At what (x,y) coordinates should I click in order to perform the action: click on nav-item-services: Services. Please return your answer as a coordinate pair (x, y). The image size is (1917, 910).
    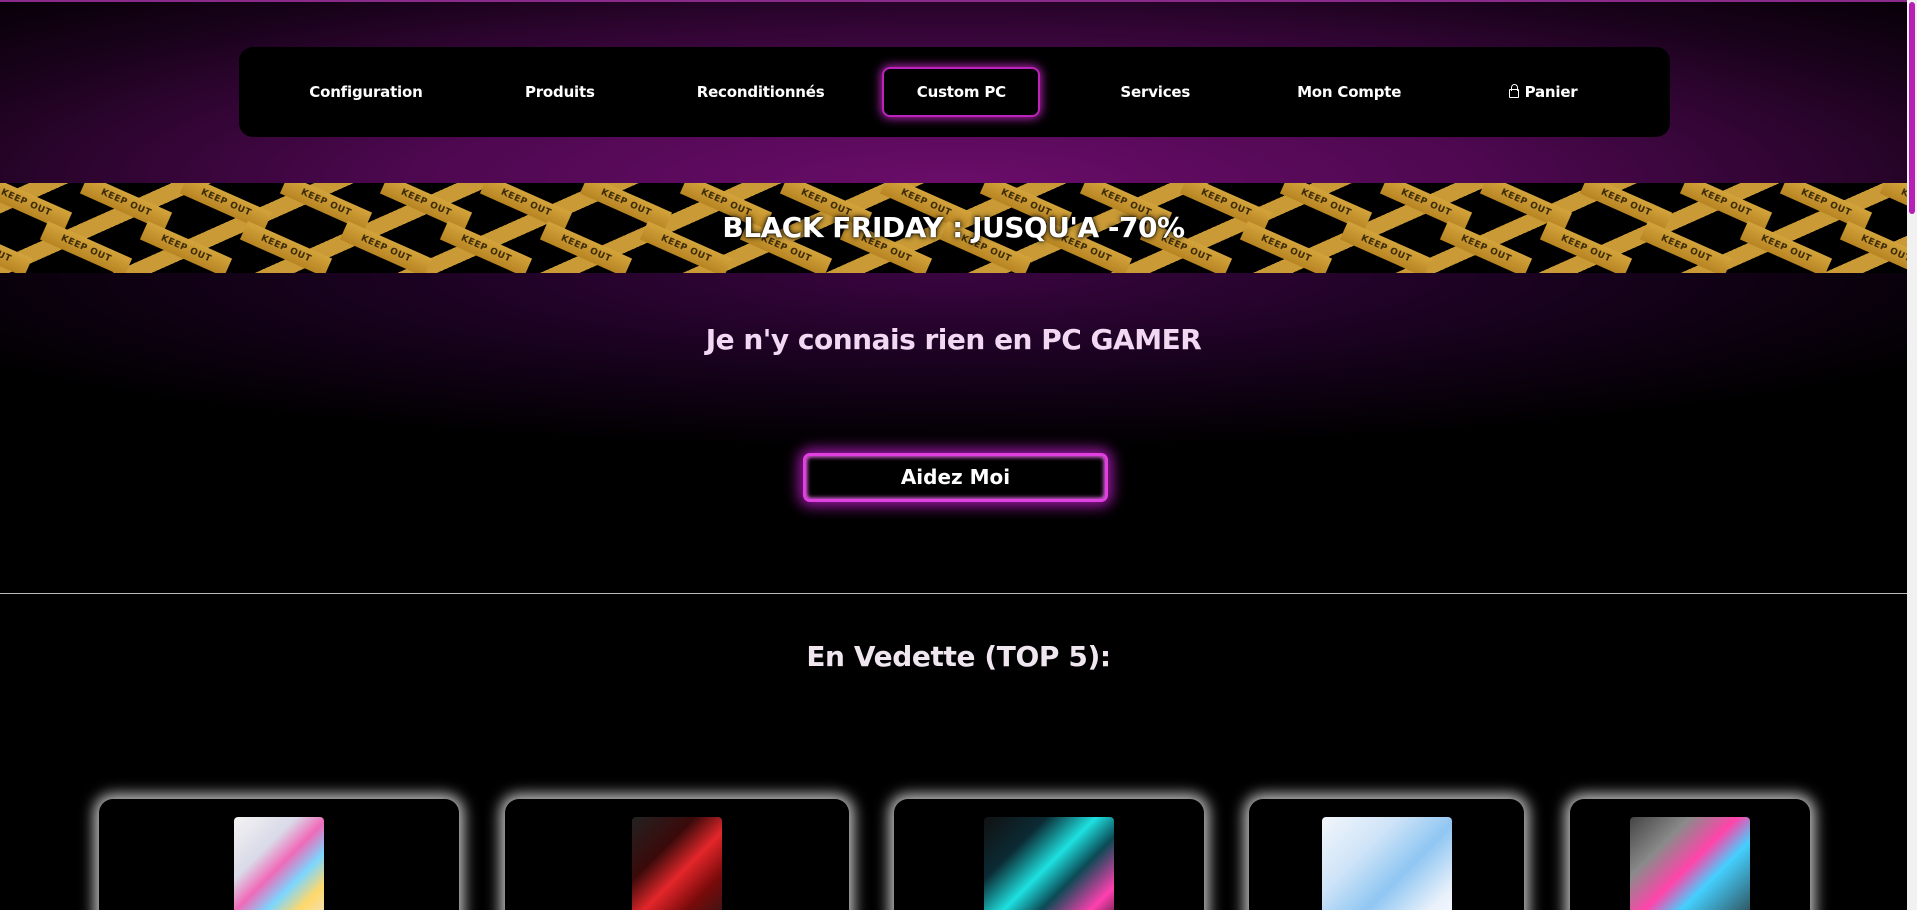
    Looking at the image, I should click on (1155, 92).